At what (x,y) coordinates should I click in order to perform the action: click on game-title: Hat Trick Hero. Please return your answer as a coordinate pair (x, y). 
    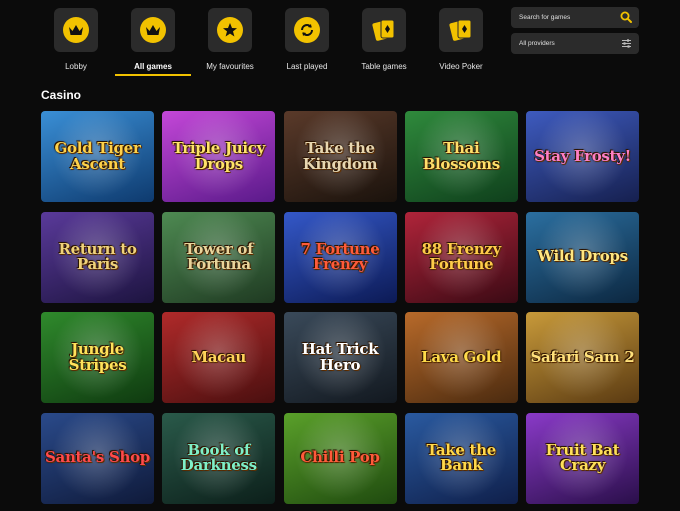
    Looking at the image, I should click on (340, 357).